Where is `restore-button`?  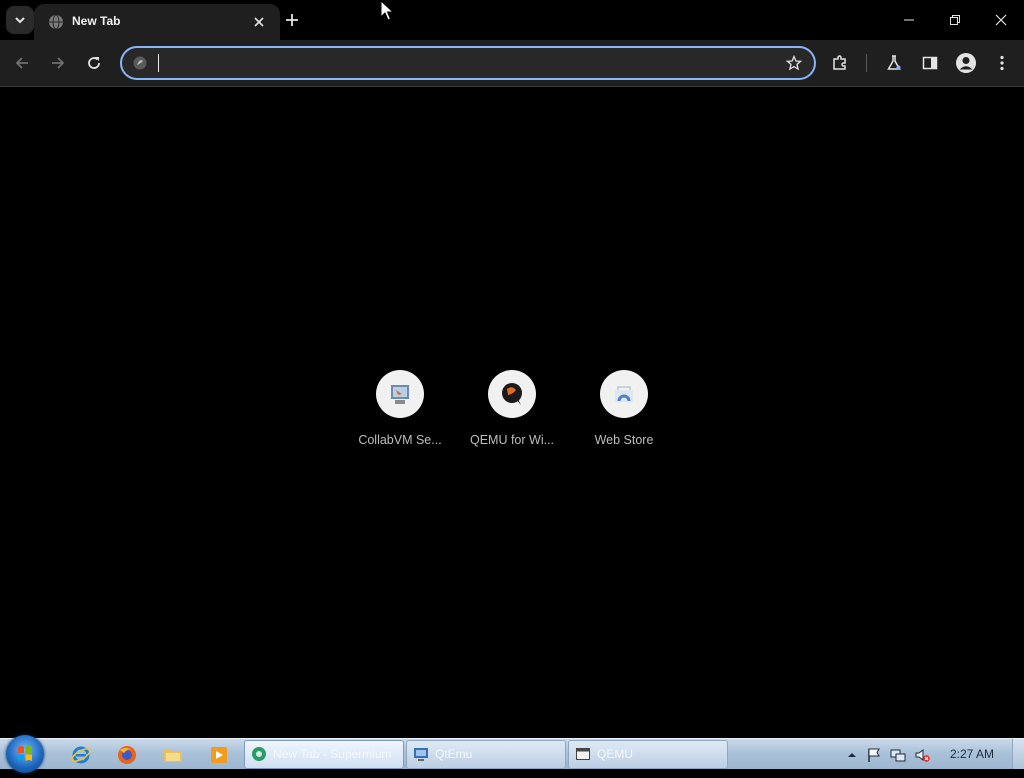 restore-button is located at coordinates (955, 20).